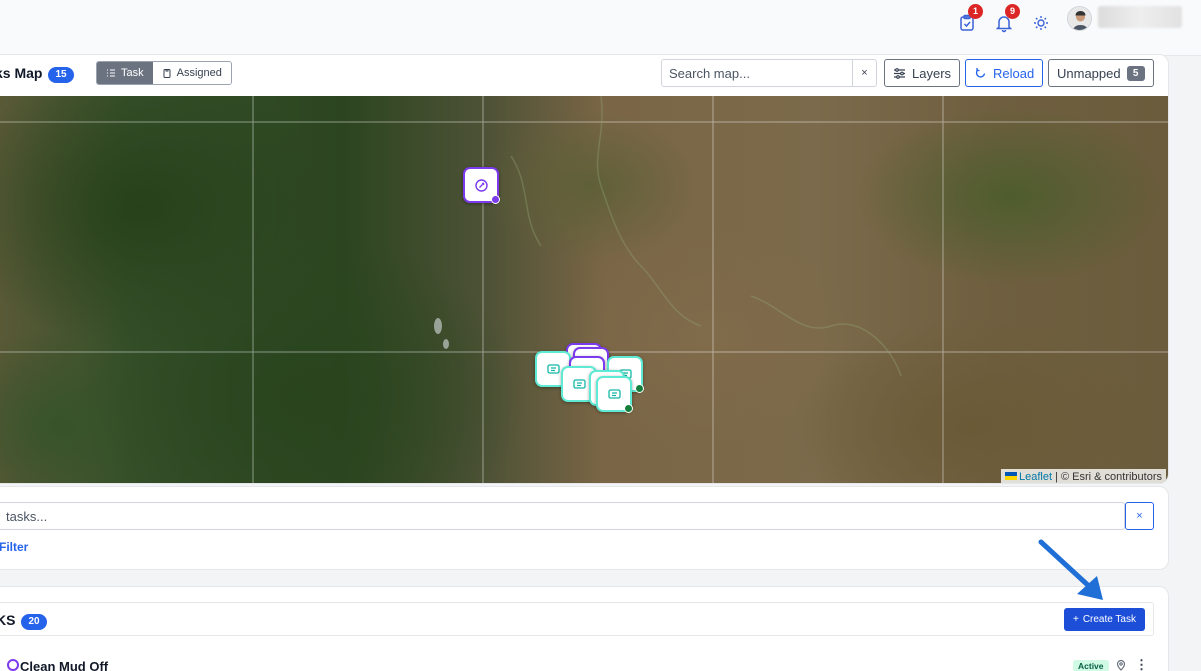  I want to click on more-options-icon: ⋮, so click(1141, 664).